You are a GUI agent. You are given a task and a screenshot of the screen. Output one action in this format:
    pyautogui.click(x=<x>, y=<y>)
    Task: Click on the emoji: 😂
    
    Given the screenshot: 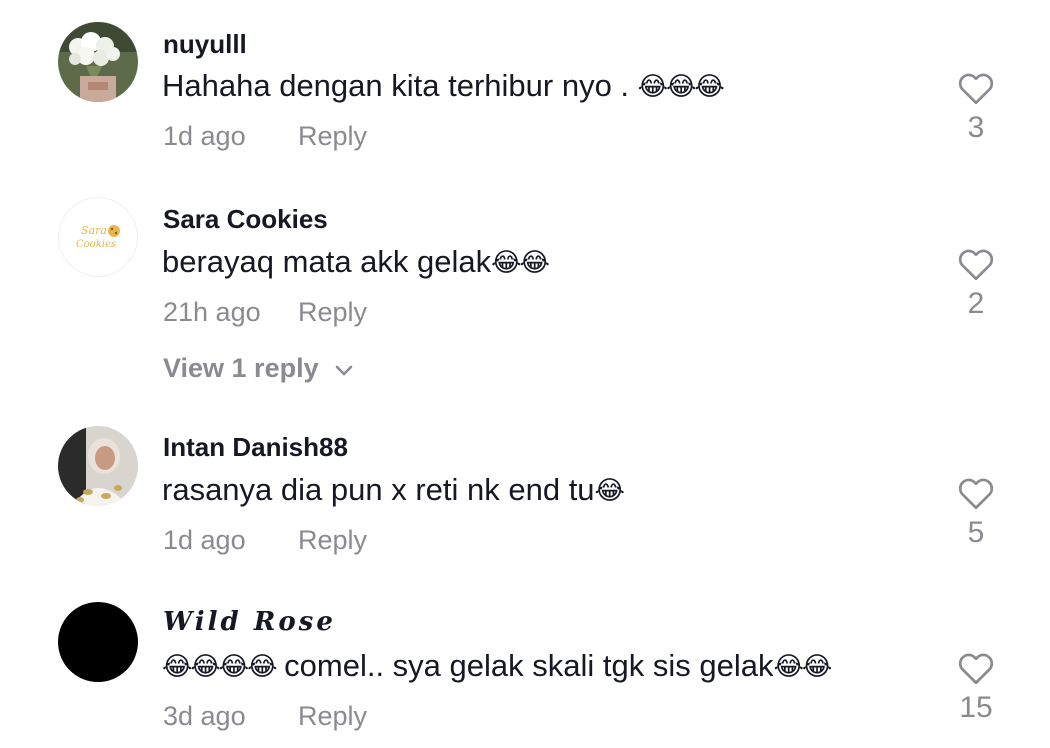 What is the action you would take?
    pyautogui.click(x=609, y=490)
    